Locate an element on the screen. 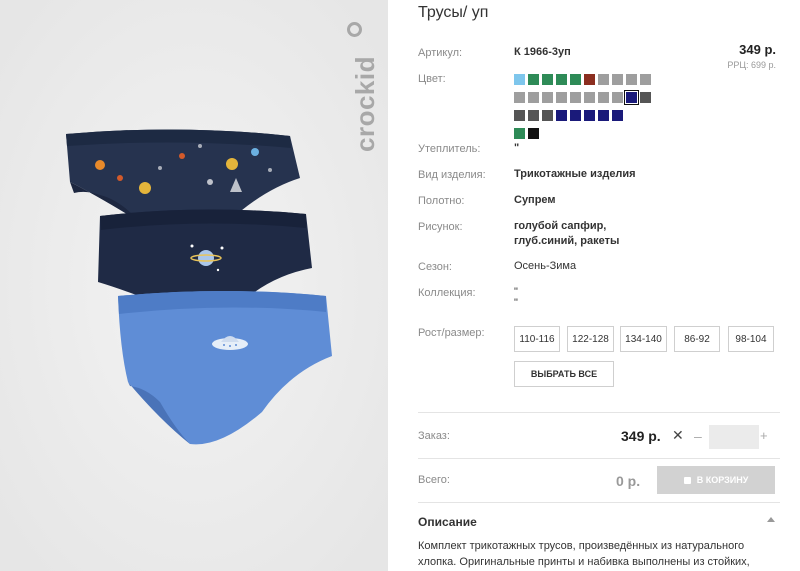  collection-value-2: " is located at coordinates (516, 303).